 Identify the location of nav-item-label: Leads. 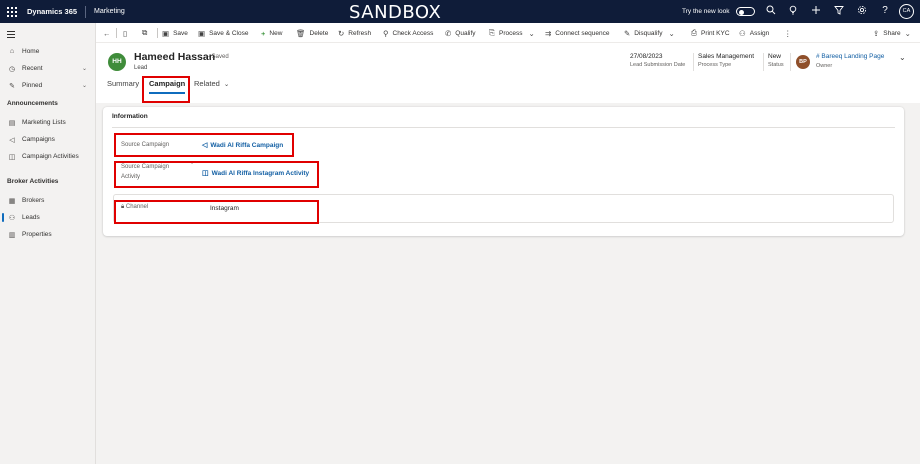
(31, 217).